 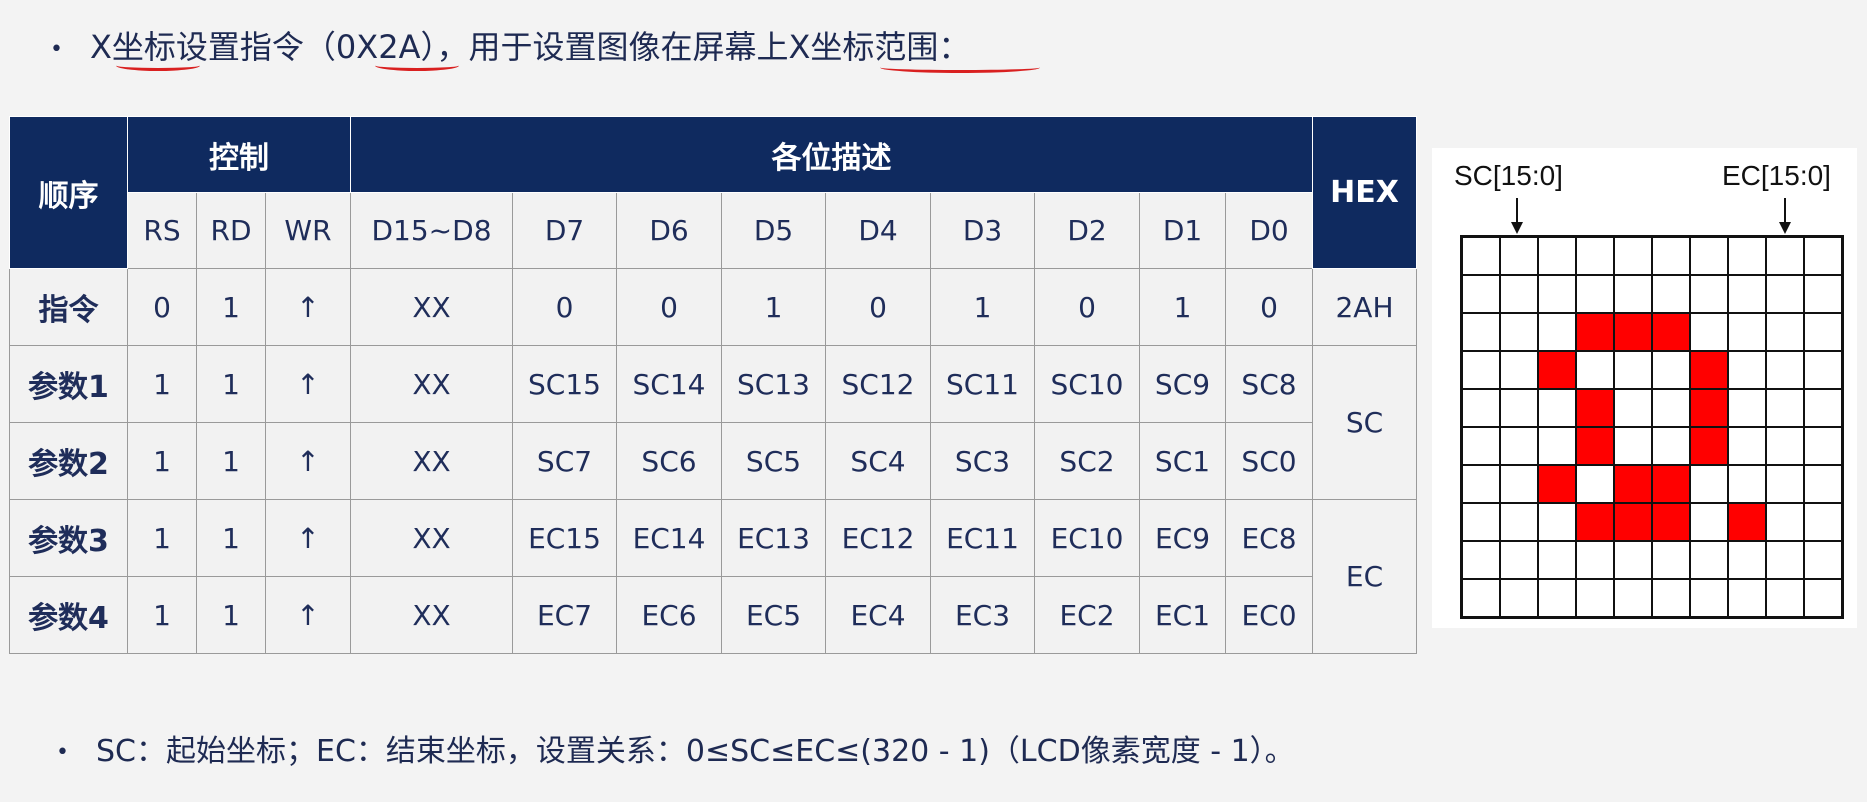 I want to click on cell: SC7, so click(x=564, y=461).